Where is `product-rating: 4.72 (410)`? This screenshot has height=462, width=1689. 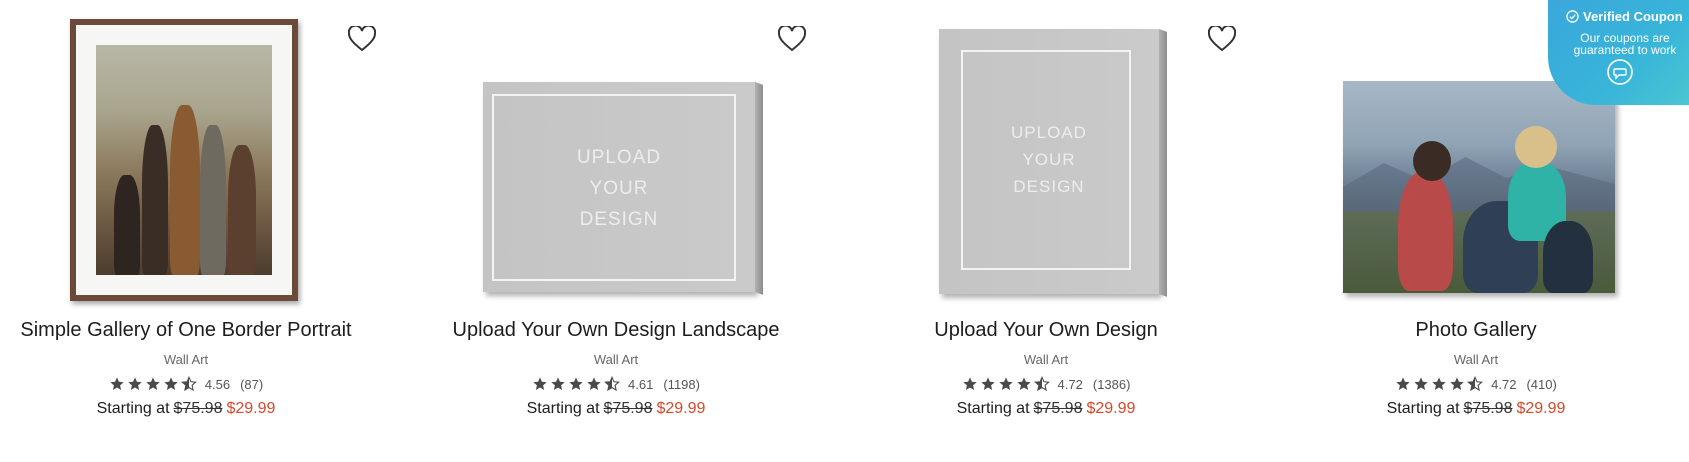
product-rating: 4.72 (410) is located at coordinates (1476, 384).